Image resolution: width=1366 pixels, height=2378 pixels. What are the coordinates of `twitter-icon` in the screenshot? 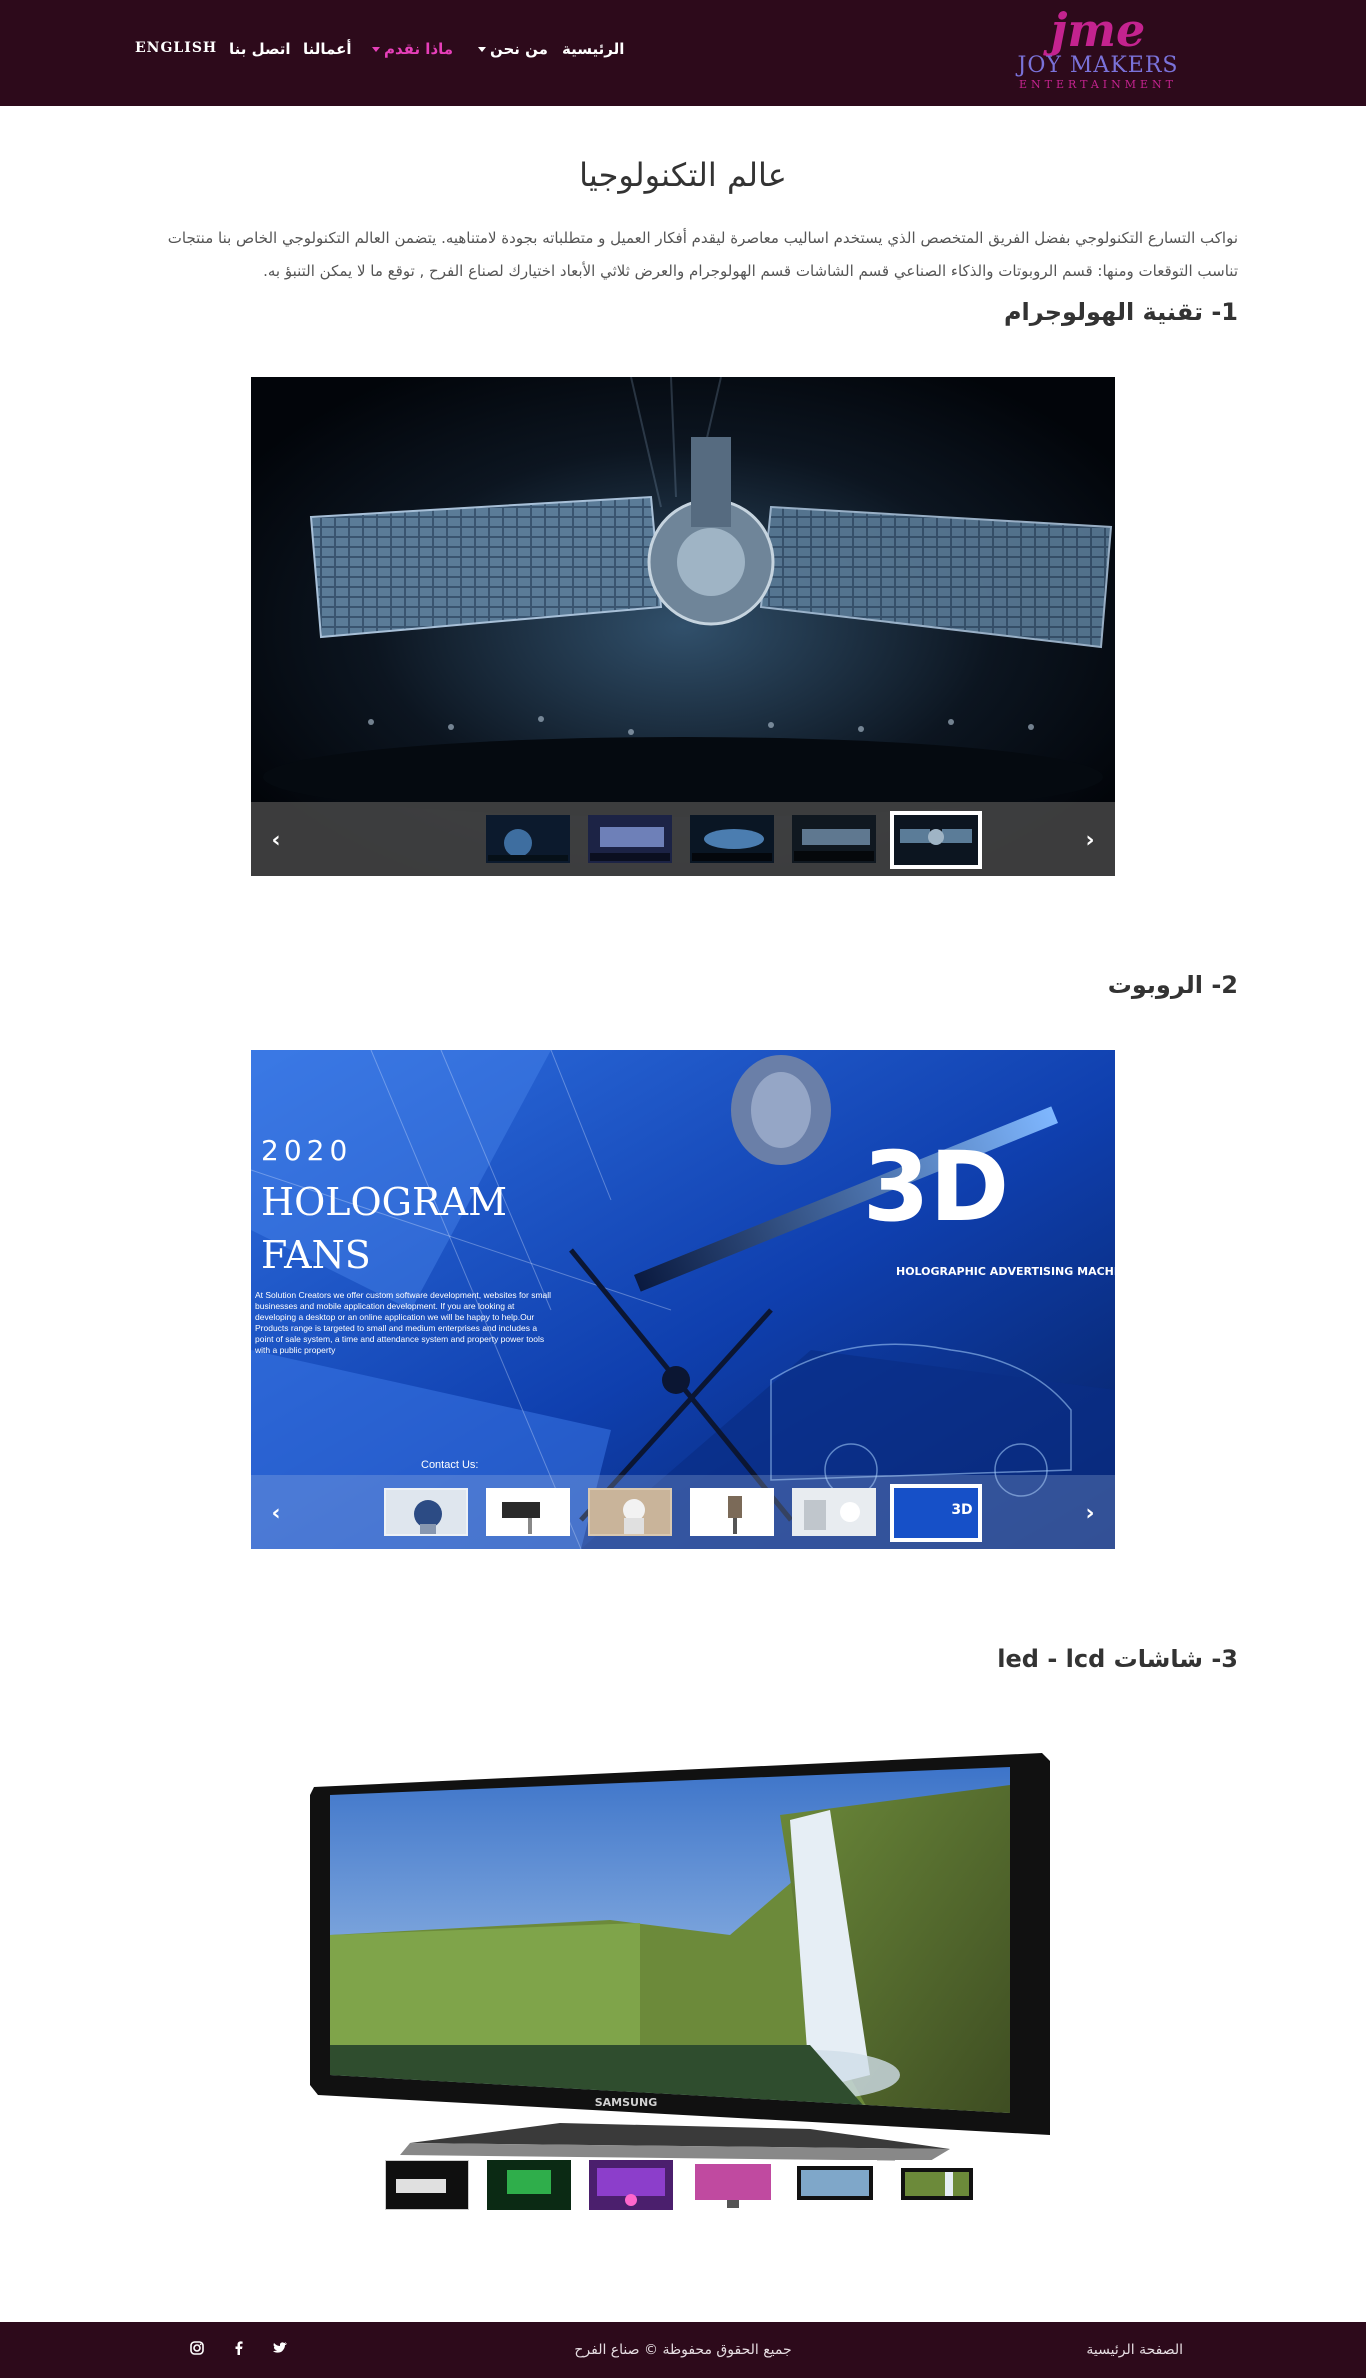 It's located at (280, 2350).